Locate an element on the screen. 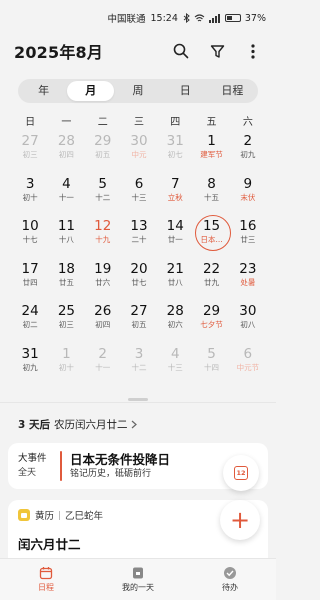  tab-month: 月 is located at coordinates (91, 91).